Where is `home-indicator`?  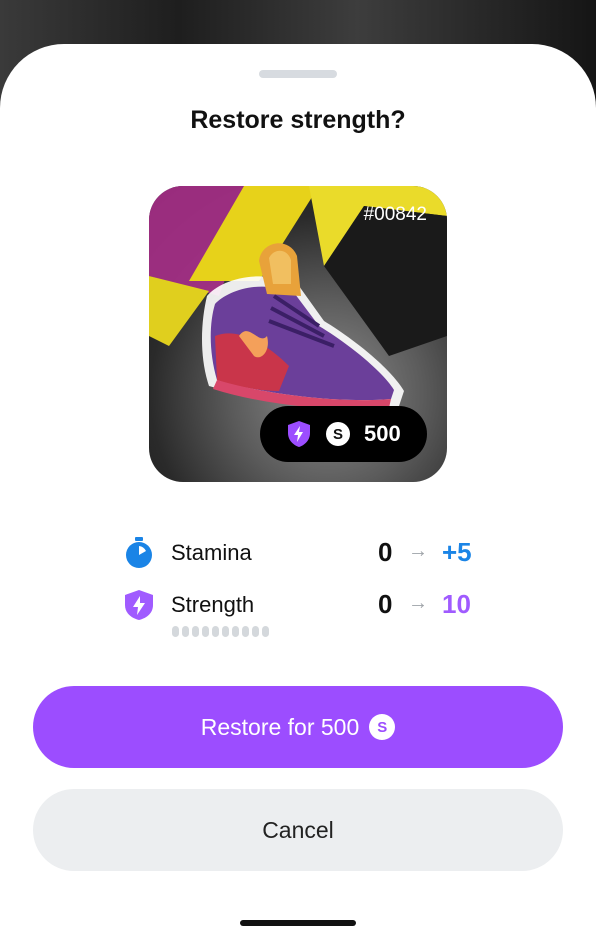 home-indicator is located at coordinates (298, 923).